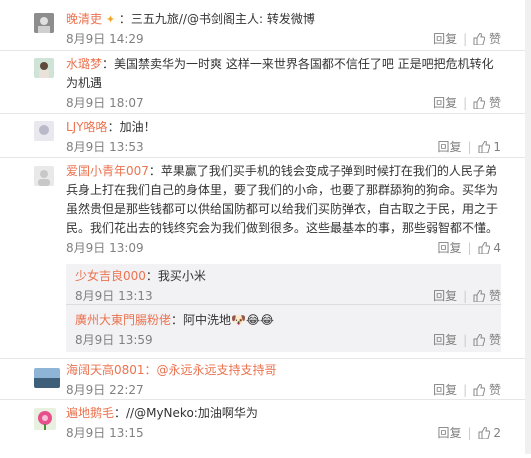 The image size is (531, 458). What do you see at coordinates (90, 413) in the screenshot?
I see `comment-username: 遍地鹅毛` at bounding box center [90, 413].